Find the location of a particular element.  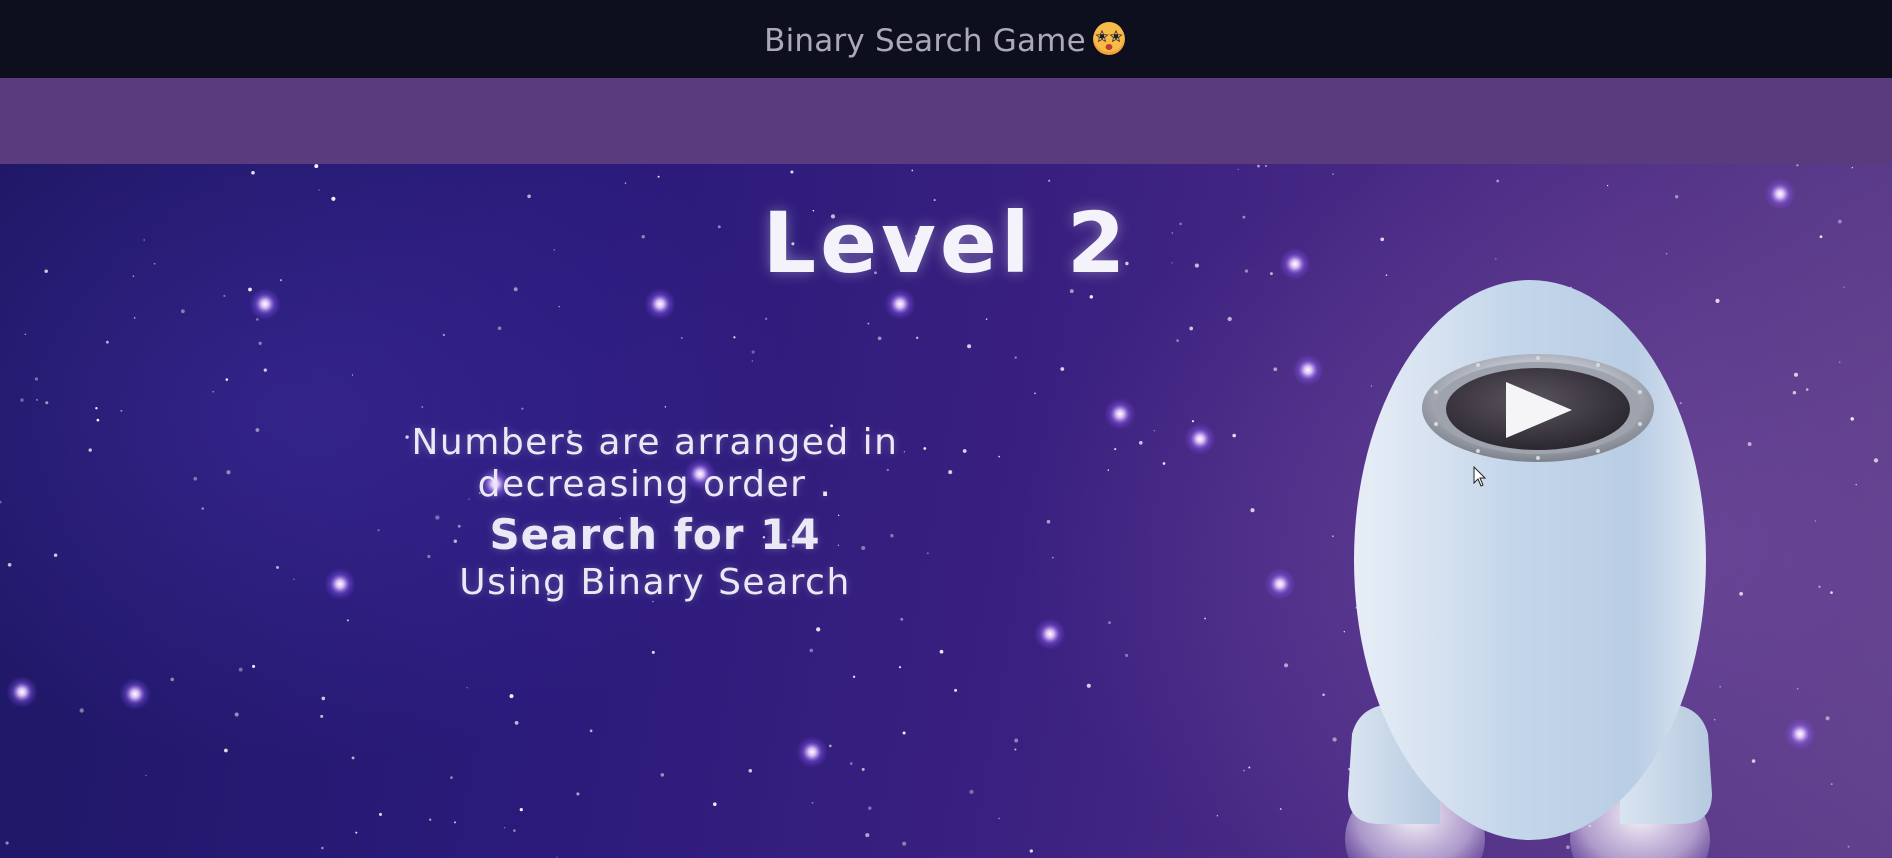

instruction-line-2: decreasing order . is located at coordinates (655, 484).